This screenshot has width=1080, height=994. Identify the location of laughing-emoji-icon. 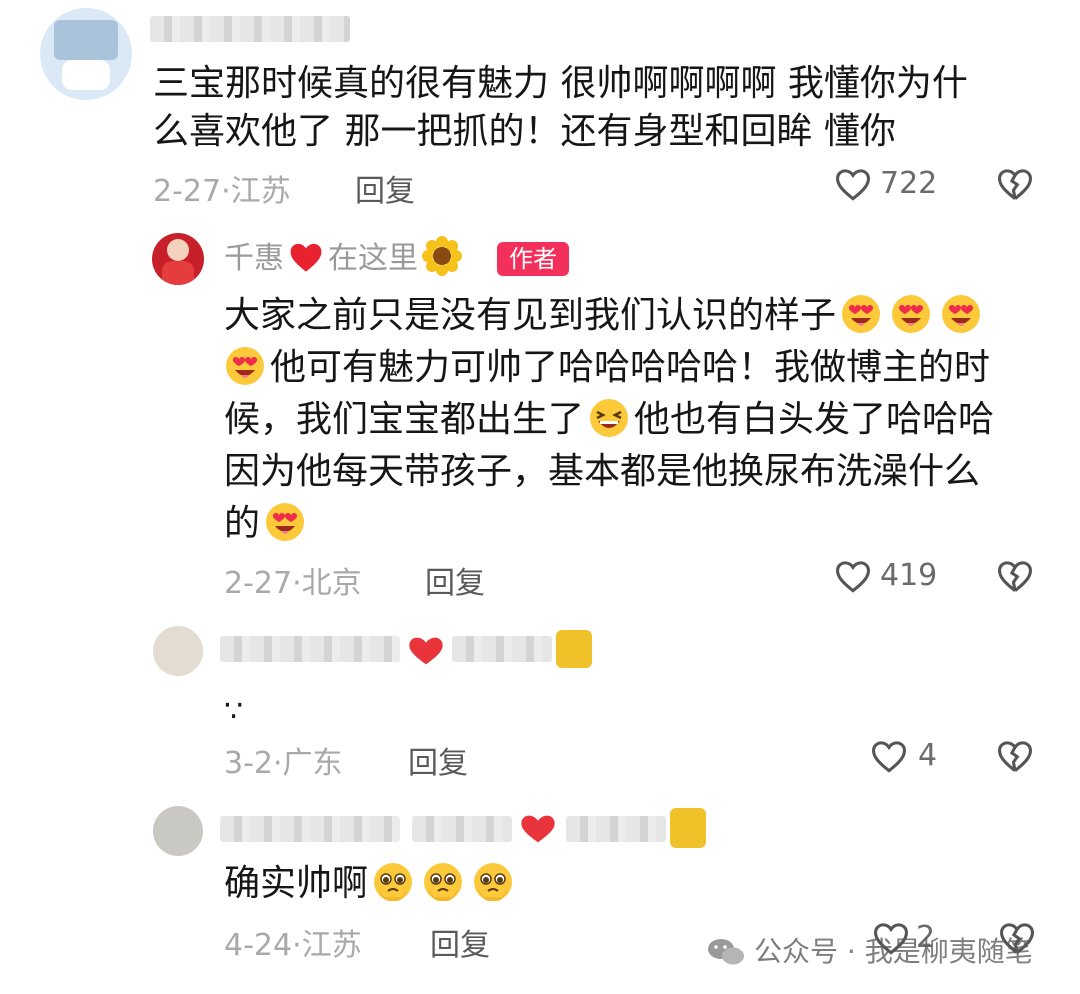
(609, 418).